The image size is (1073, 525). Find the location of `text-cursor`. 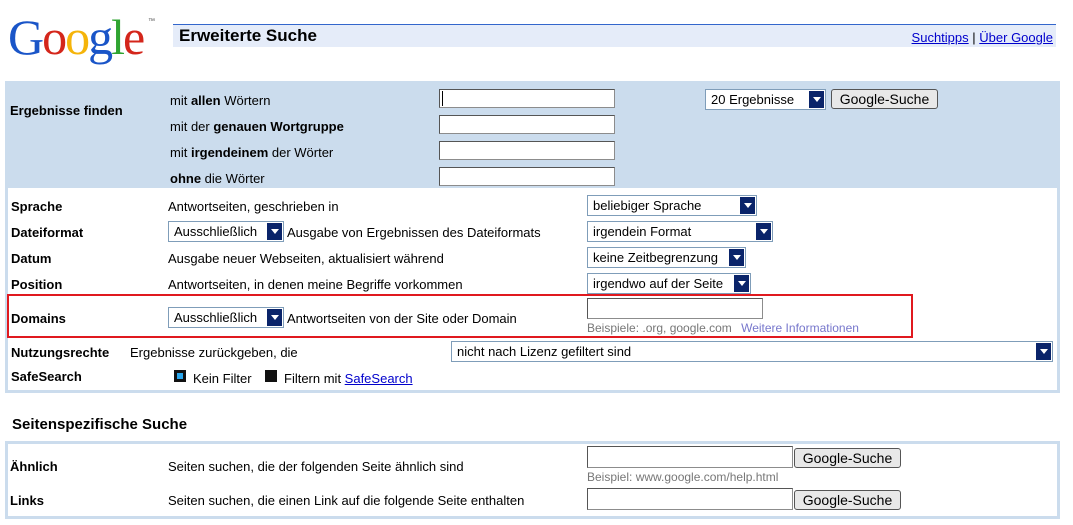

text-cursor is located at coordinates (442, 98).